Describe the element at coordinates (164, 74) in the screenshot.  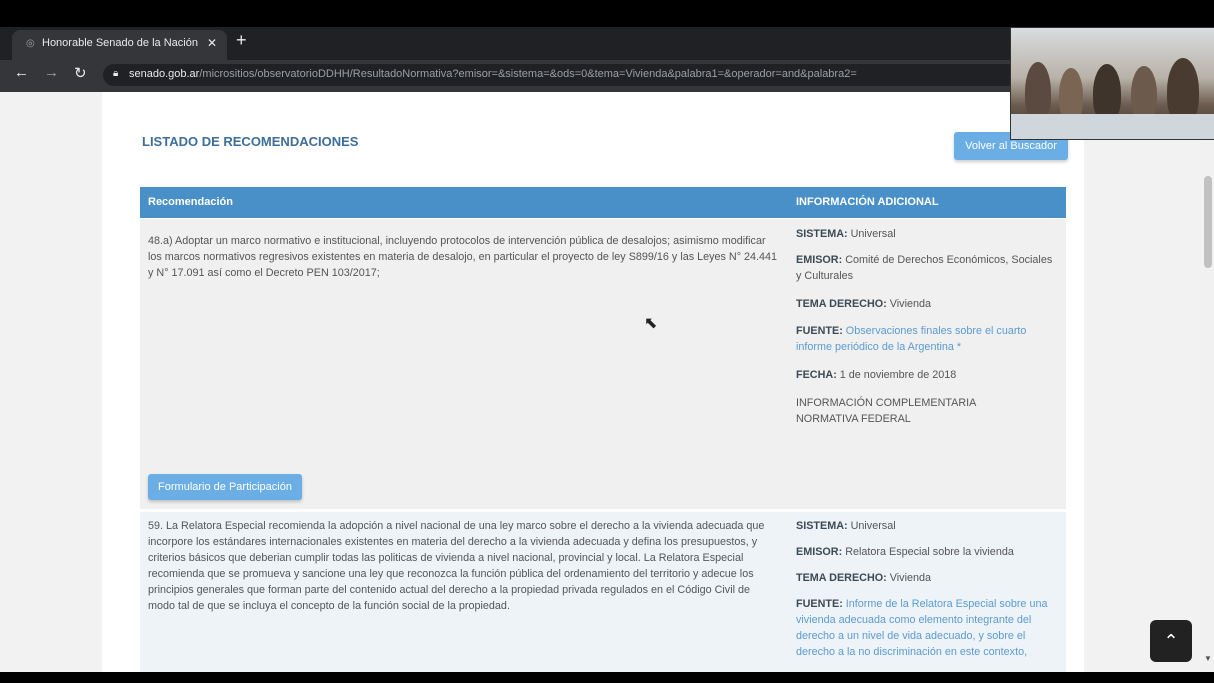
I see `url-domain: senado.gob.ar` at that location.